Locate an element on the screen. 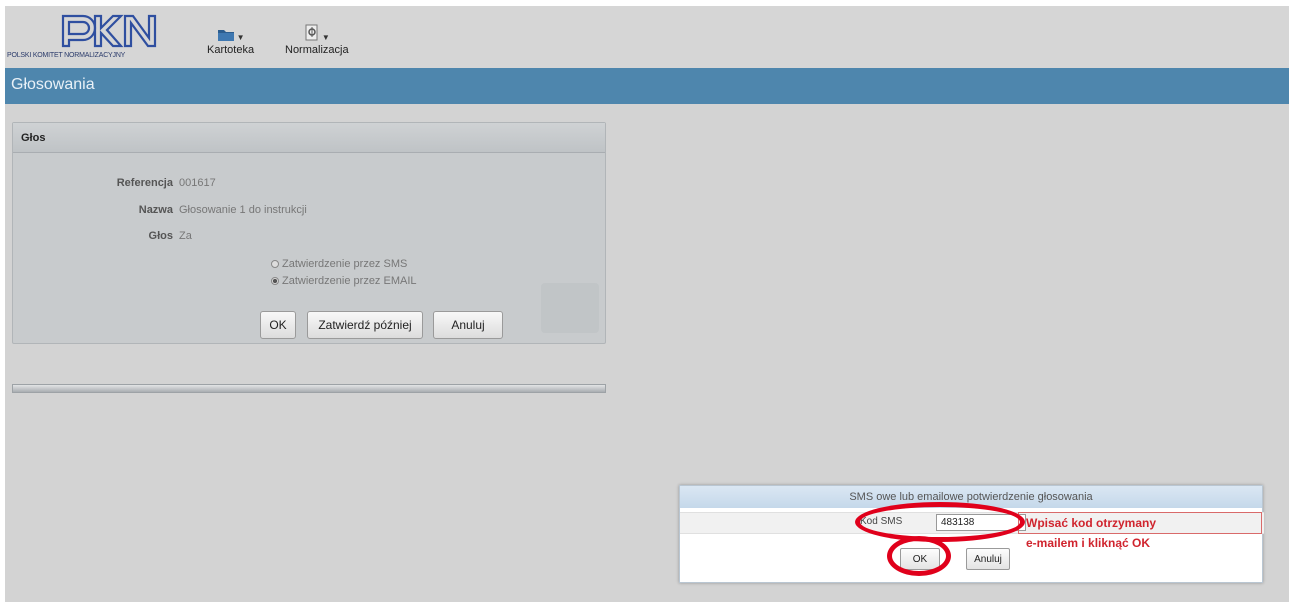 This screenshot has width=1290, height=605. field-referencja: Referencja 001617 is located at coordinates (134, 183).